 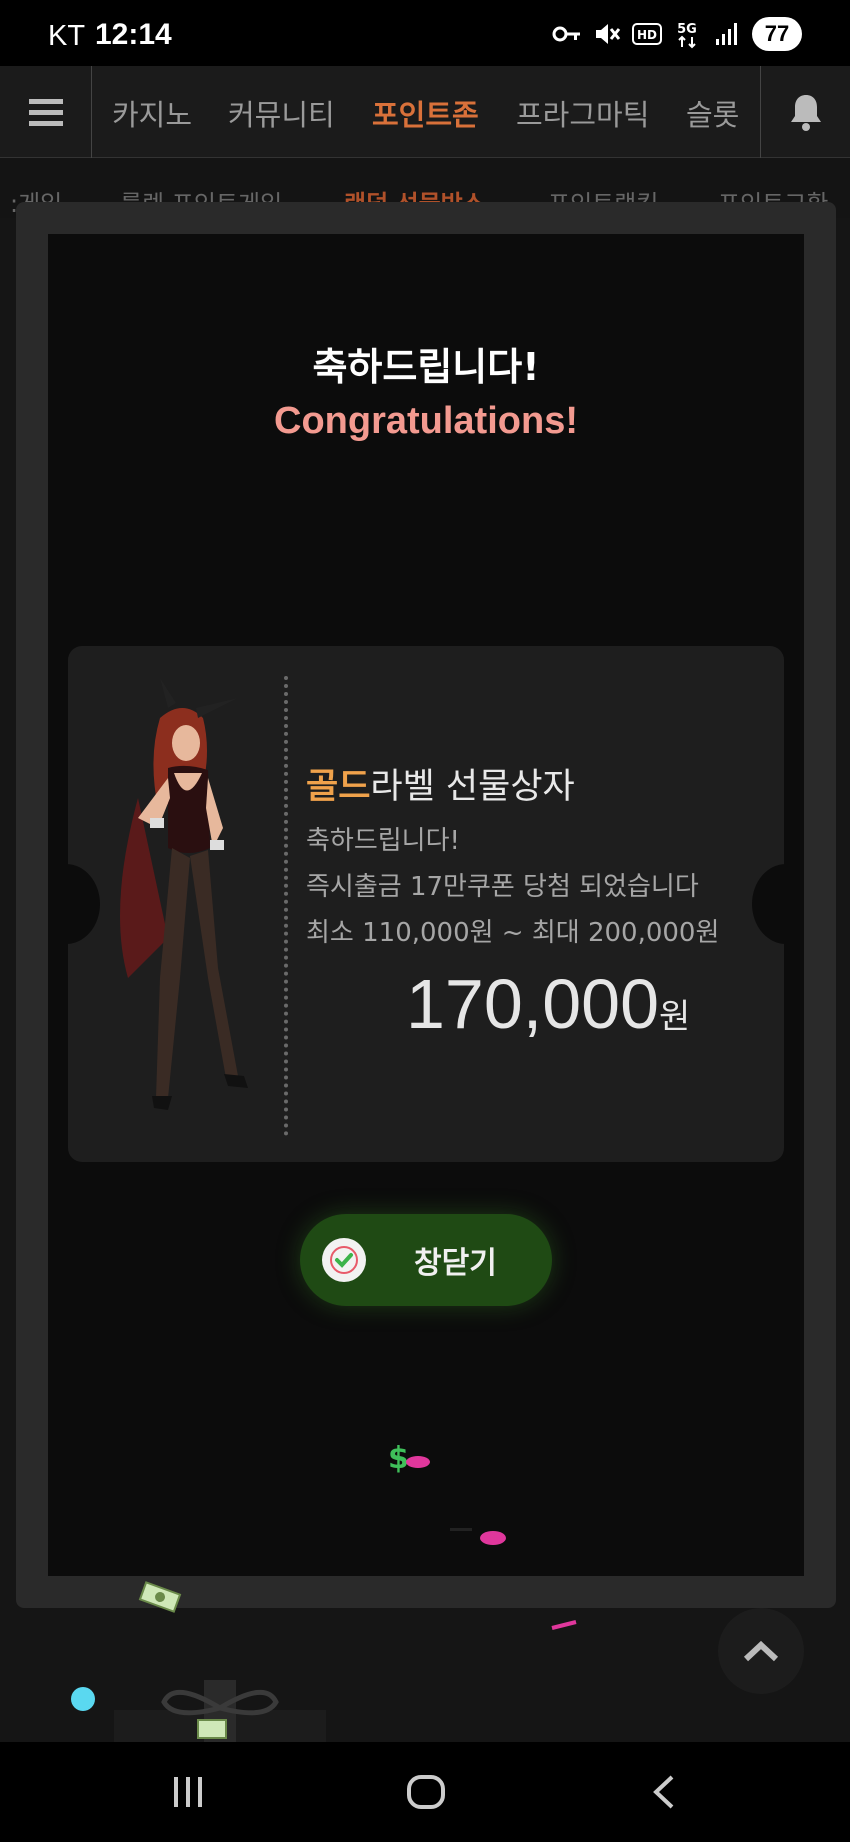 What do you see at coordinates (338, 787) in the screenshot?
I see `prize-title-accent: 골드` at bounding box center [338, 787].